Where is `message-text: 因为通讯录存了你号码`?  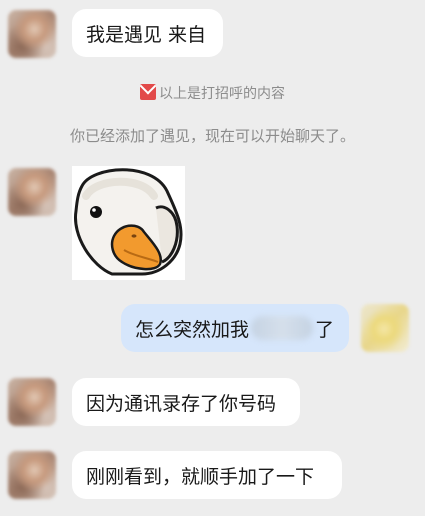
message-text: 因为通讯录存了你号码 is located at coordinates (181, 403).